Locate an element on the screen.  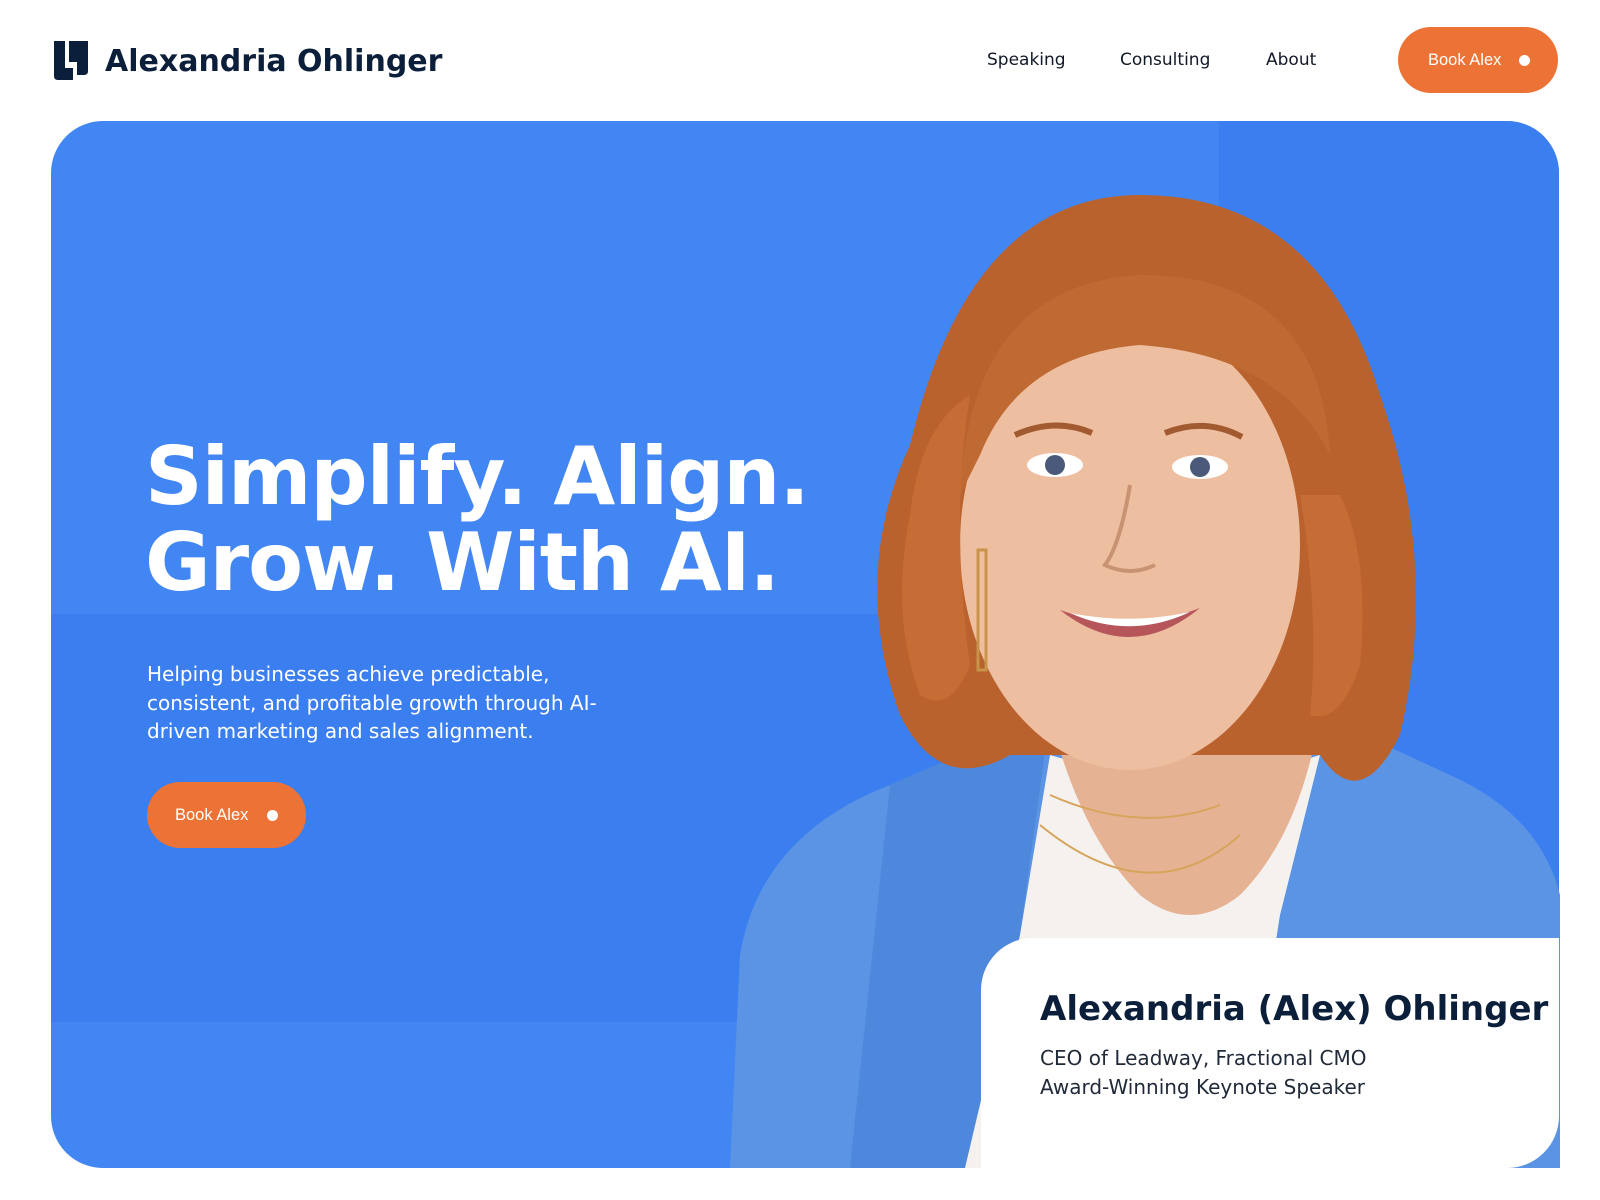
nav-about: About is located at coordinates (1291, 60).